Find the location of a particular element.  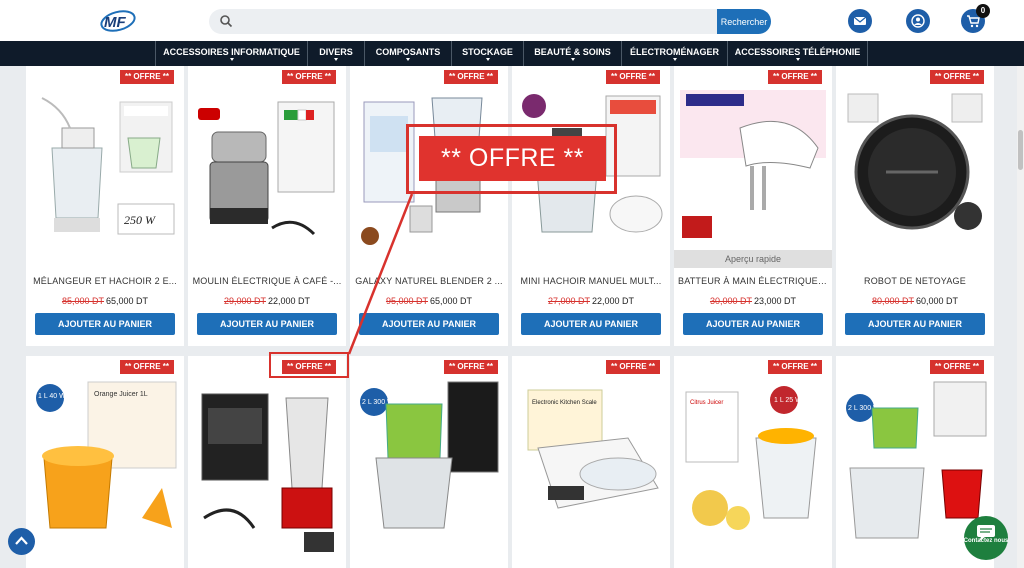

chat-label: Contactez nous is located at coordinates (986, 541).